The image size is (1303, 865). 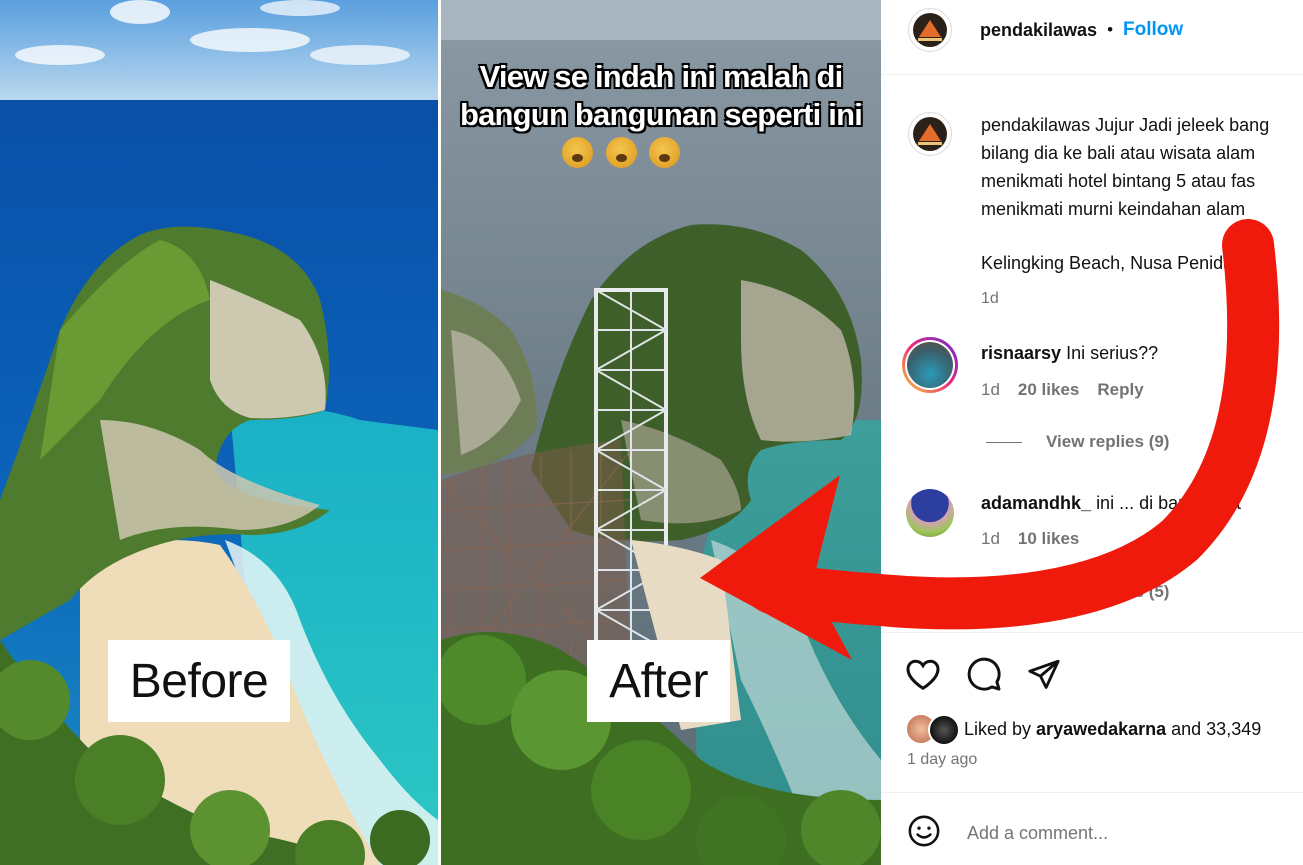 What do you see at coordinates (1120, 390) in the screenshot?
I see `reply-button: Reply` at bounding box center [1120, 390].